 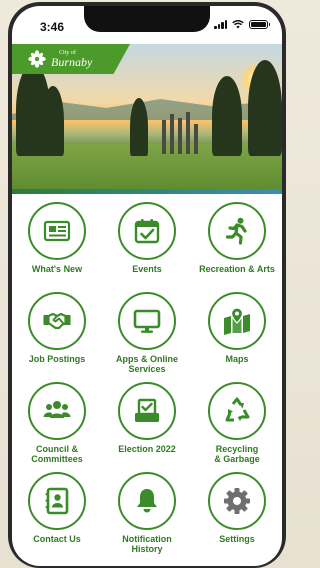 What do you see at coordinates (259, 24) in the screenshot?
I see `battery-icon` at bounding box center [259, 24].